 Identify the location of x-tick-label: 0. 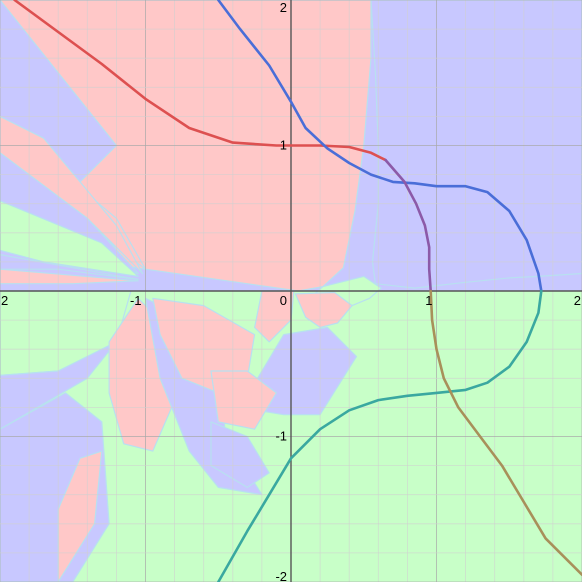
(283, 300).